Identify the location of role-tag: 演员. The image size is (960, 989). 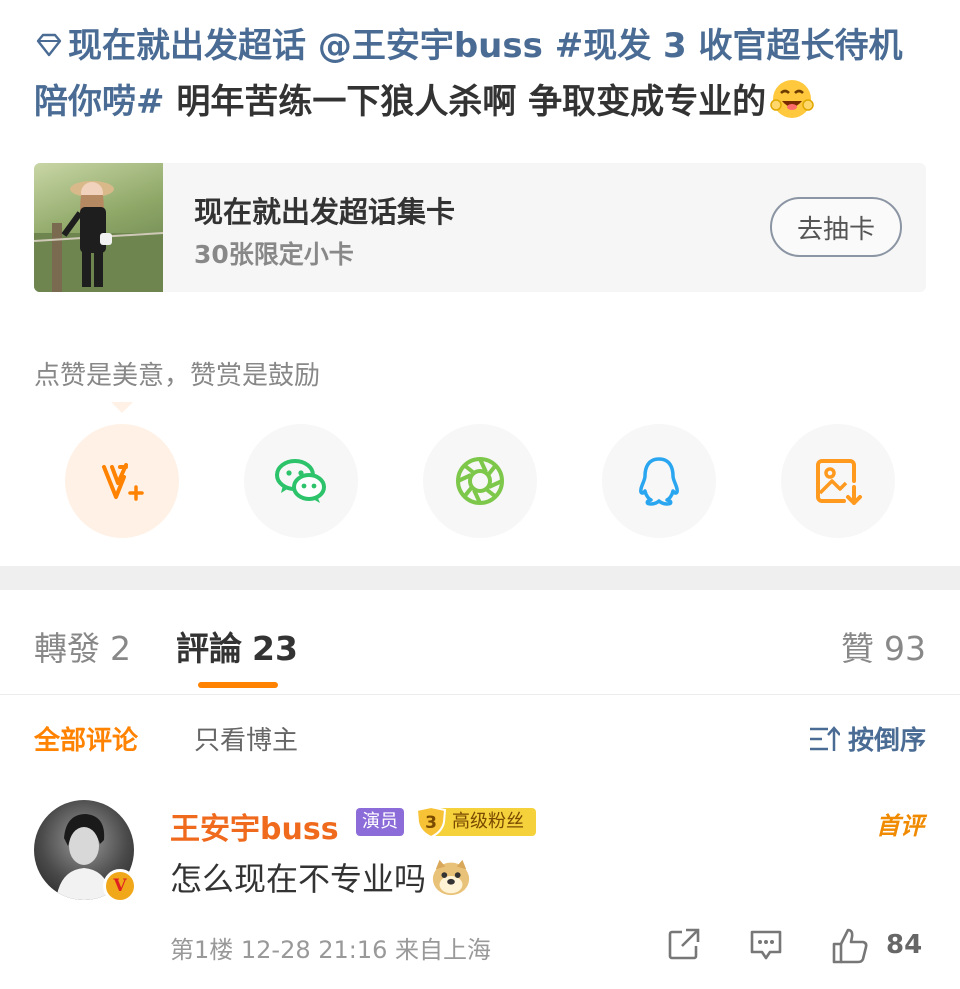
(380, 822).